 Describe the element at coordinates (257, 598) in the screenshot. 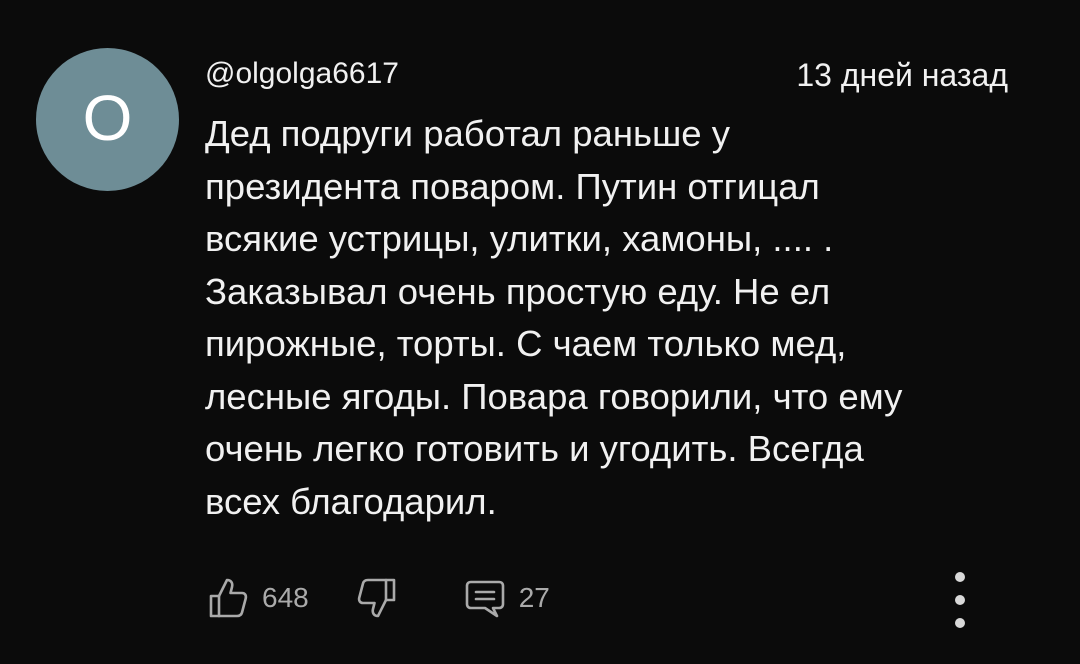

I see `like-button: 648` at that location.